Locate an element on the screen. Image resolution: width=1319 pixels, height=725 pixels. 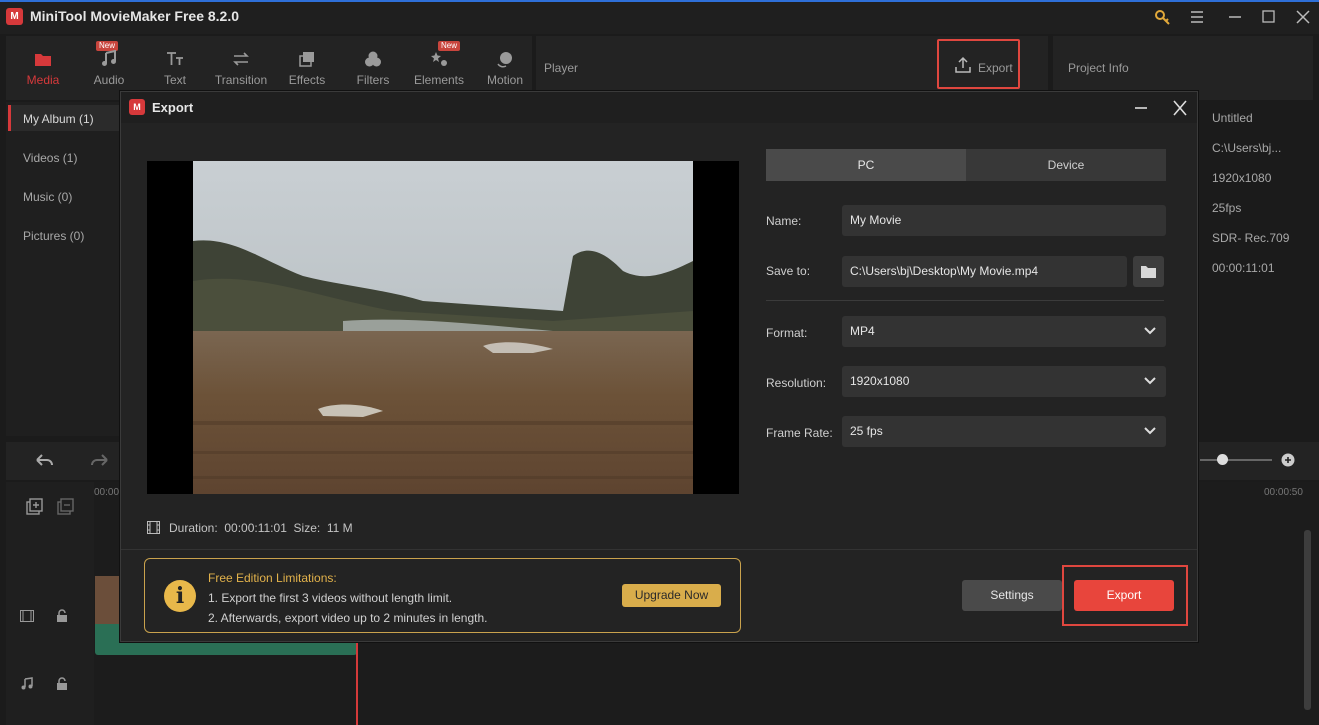
limitations-title: Free Edition Limitations: is located at coordinates (272, 578).